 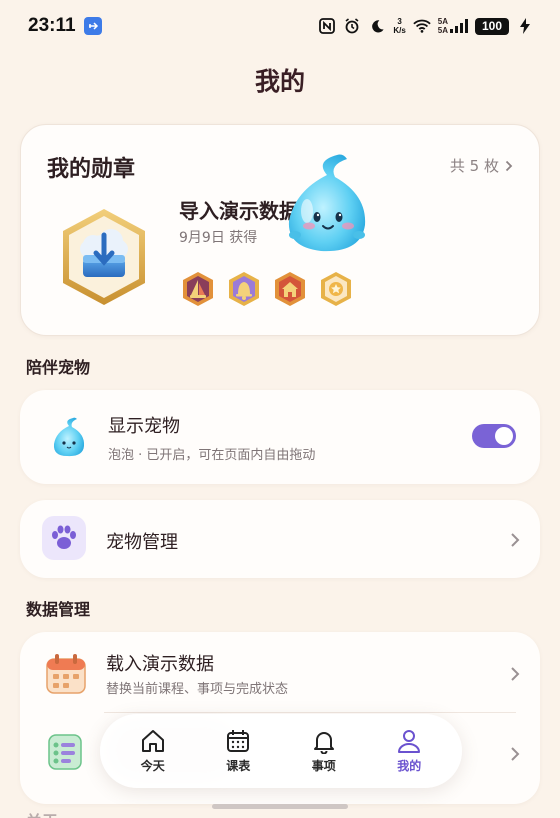 What do you see at coordinates (218, 238) in the screenshot?
I see `latest-badge-date: 9月9日 获得` at bounding box center [218, 238].